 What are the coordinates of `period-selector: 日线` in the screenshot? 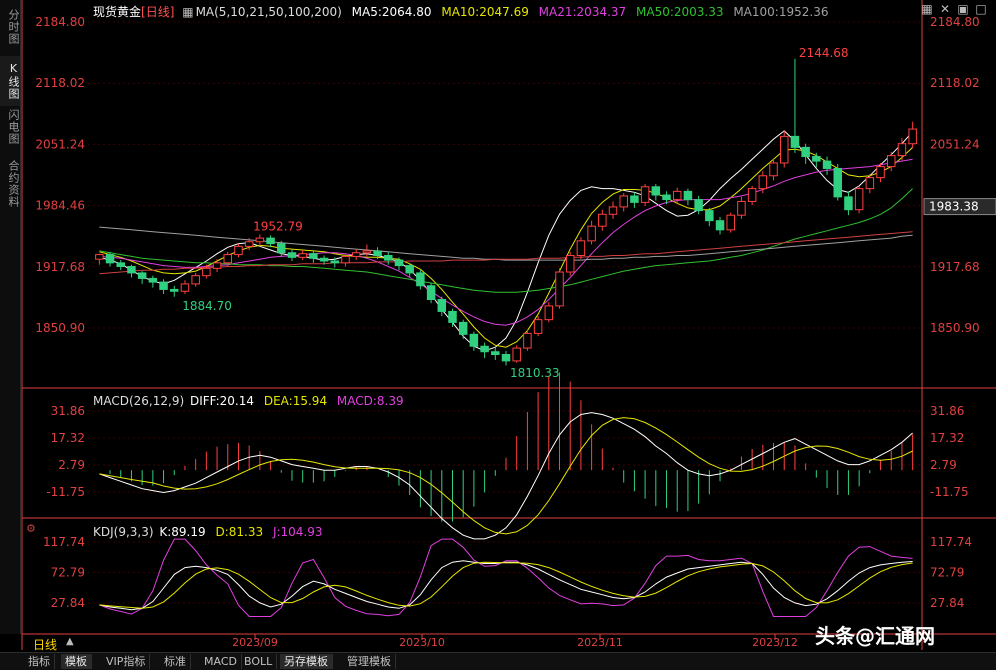 It's located at (45, 644).